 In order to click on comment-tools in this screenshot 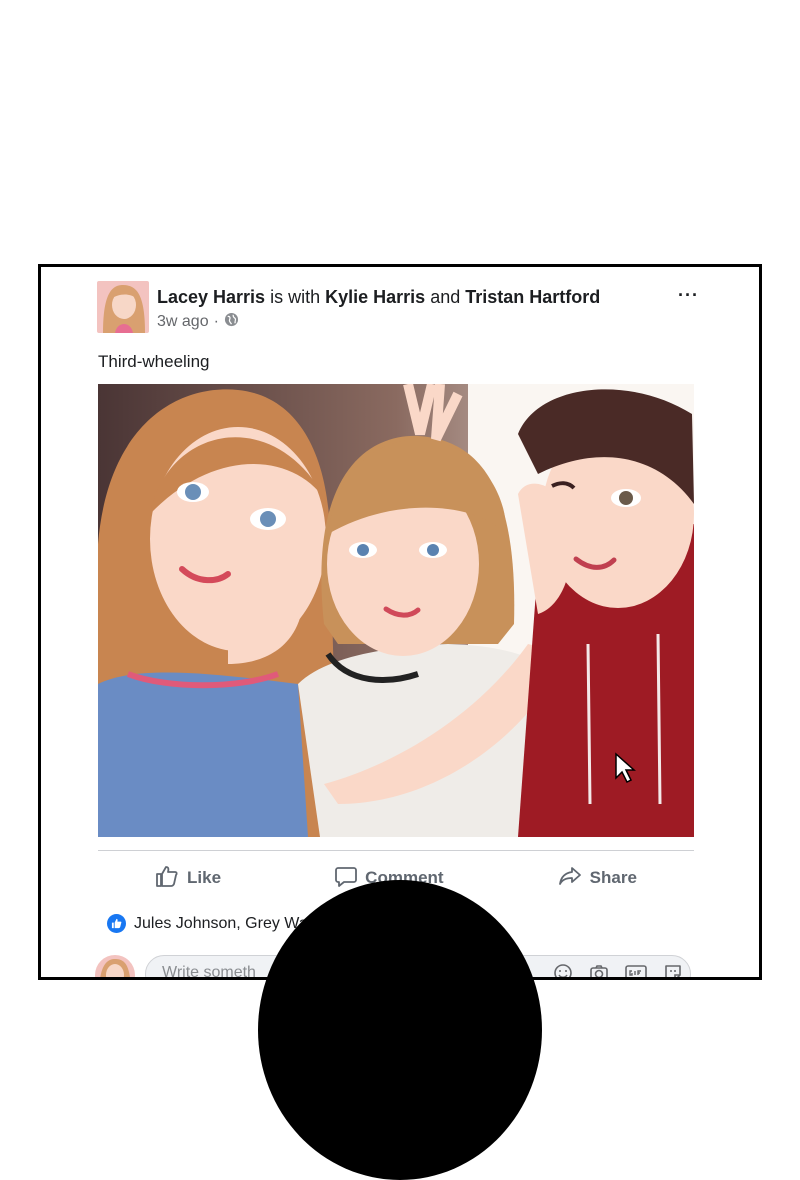, I will do `click(618, 970)`.